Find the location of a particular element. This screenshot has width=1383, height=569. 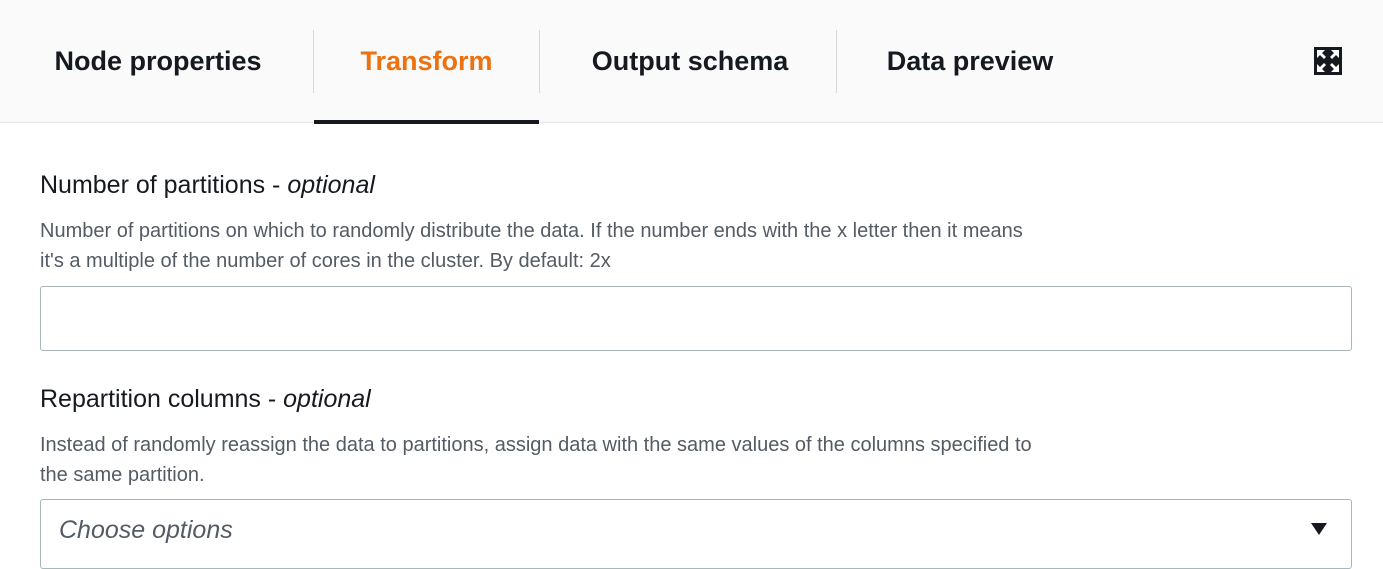

partitions-label-text: Number of partitions - is located at coordinates (164, 185).